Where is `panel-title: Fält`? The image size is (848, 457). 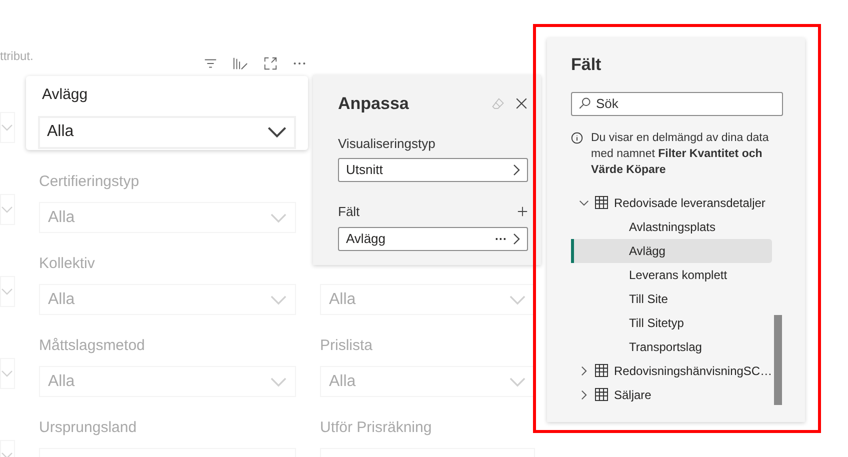
panel-title: Fält is located at coordinates (586, 65).